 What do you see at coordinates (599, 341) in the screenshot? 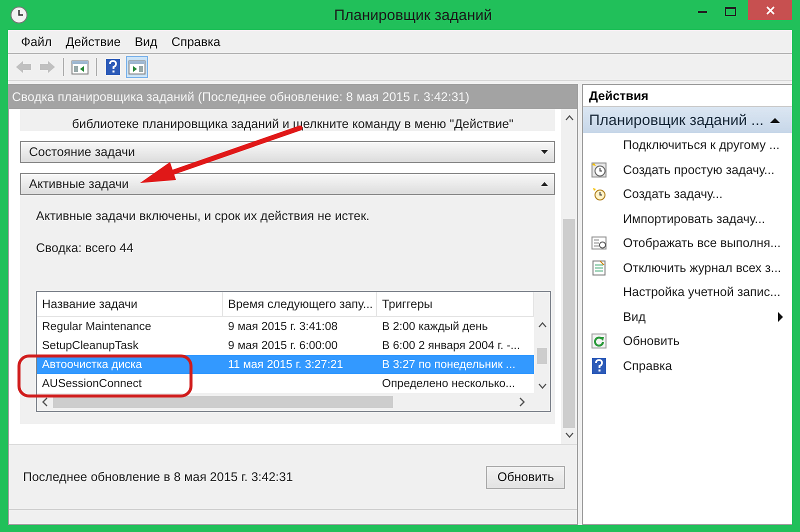
I see `refresh-icon` at bounding box center [599, 341].